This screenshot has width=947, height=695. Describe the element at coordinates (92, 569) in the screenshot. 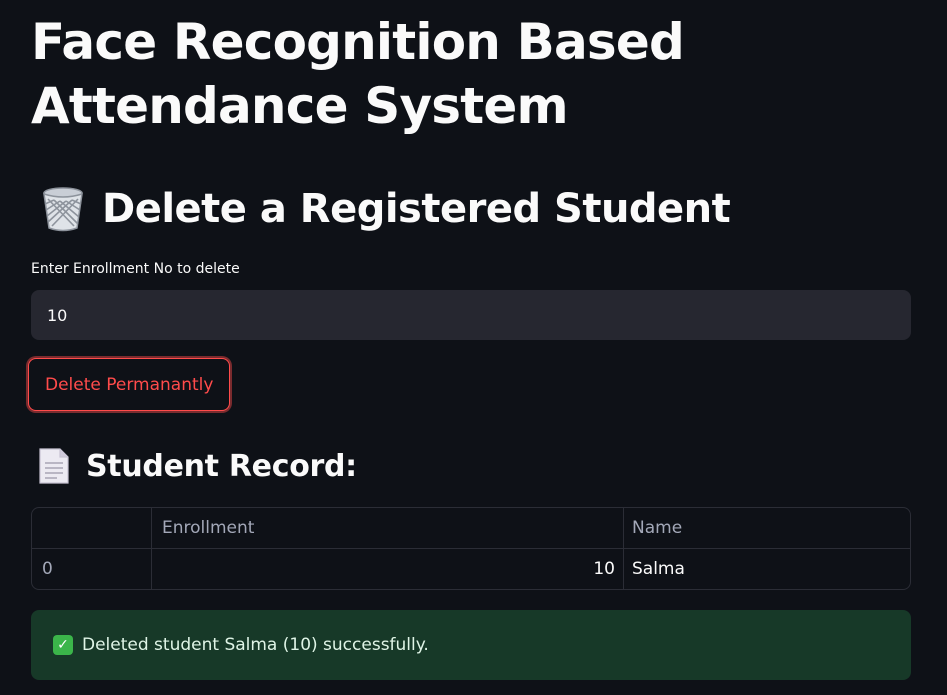

I see `row-index-cell: 0` at that location.